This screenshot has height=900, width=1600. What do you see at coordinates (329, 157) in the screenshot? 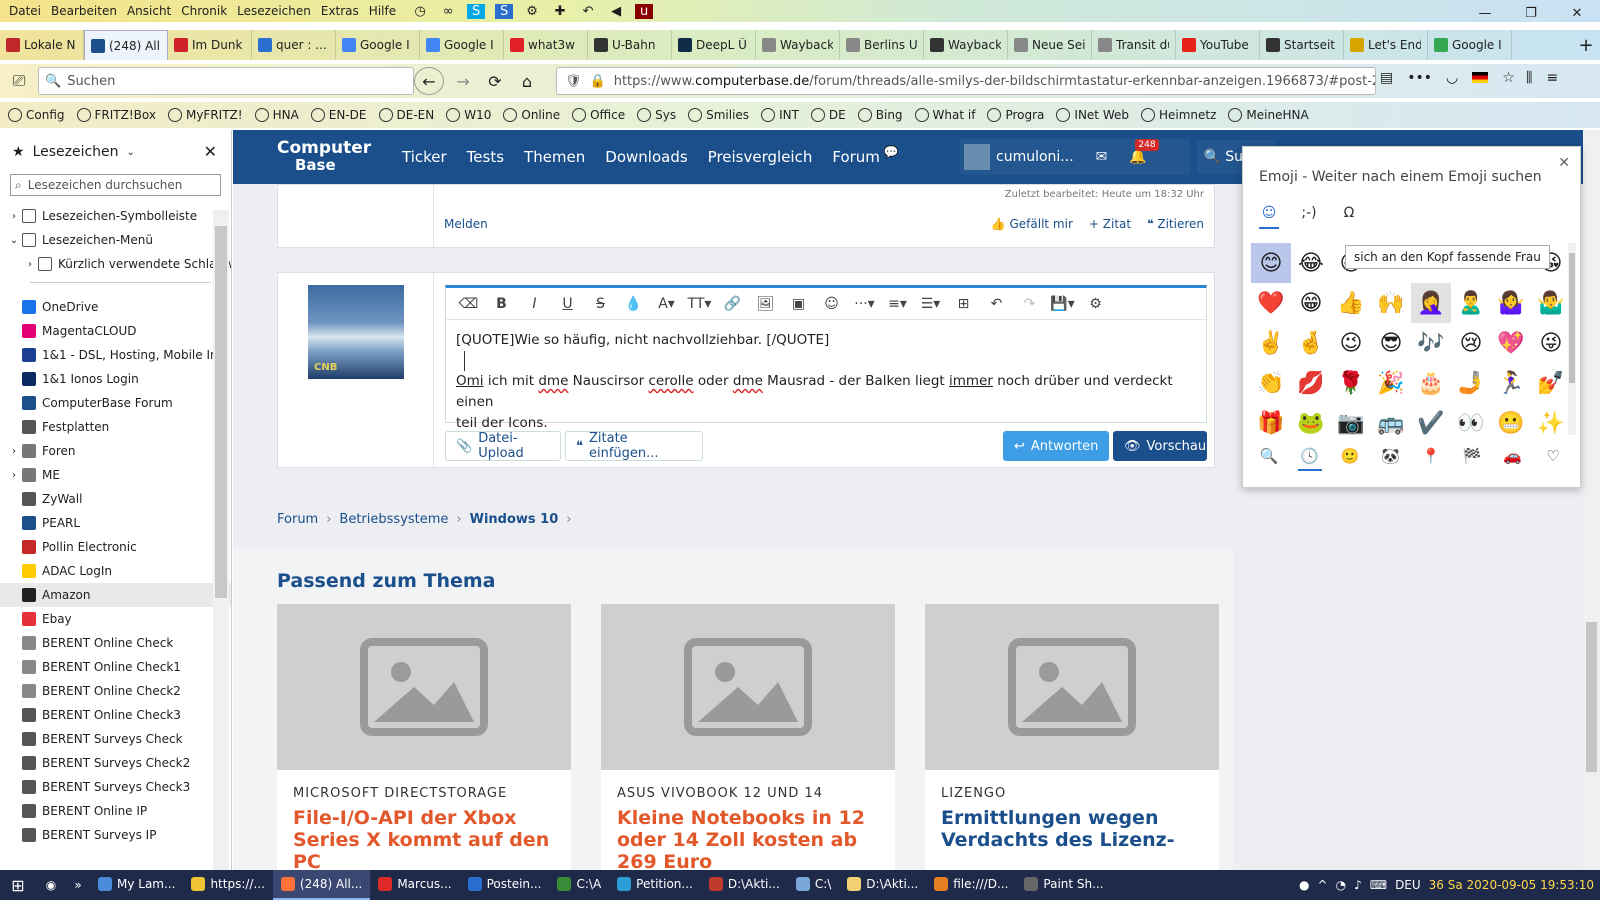
I see `site-logo: Computer Base` at bounding box center [329, 157].